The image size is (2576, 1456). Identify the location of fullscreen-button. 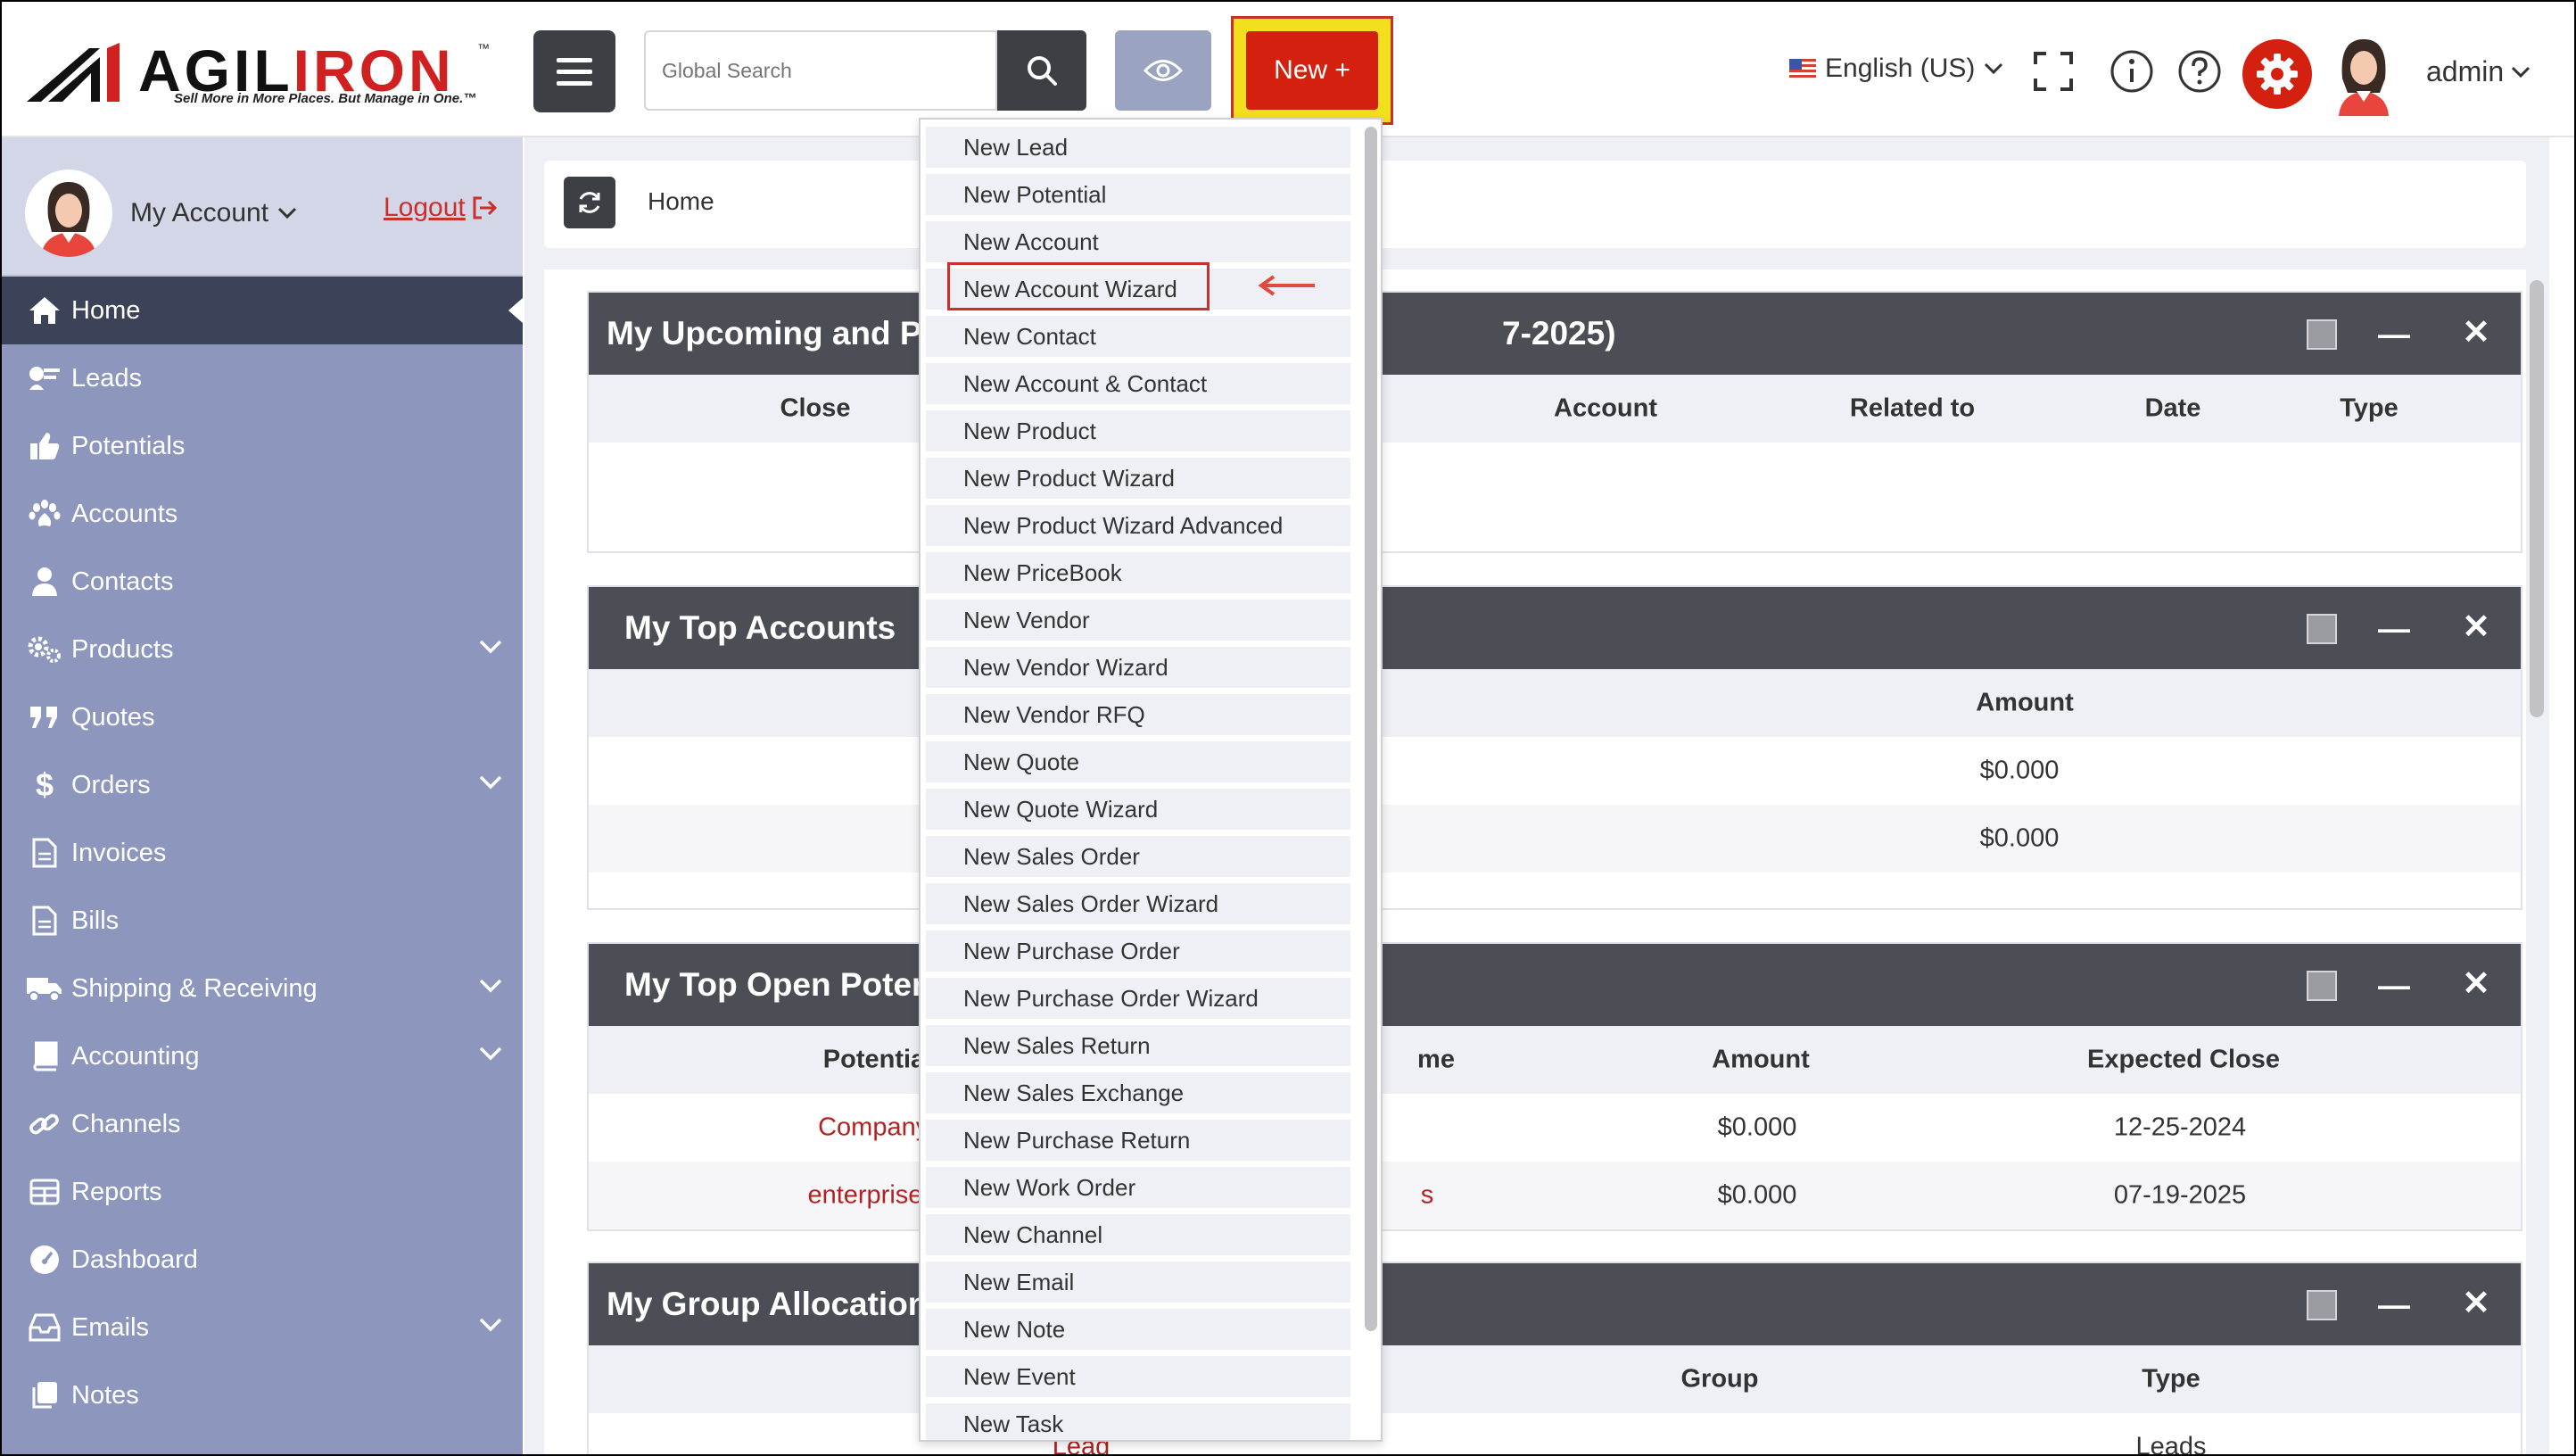
(2053, 71).